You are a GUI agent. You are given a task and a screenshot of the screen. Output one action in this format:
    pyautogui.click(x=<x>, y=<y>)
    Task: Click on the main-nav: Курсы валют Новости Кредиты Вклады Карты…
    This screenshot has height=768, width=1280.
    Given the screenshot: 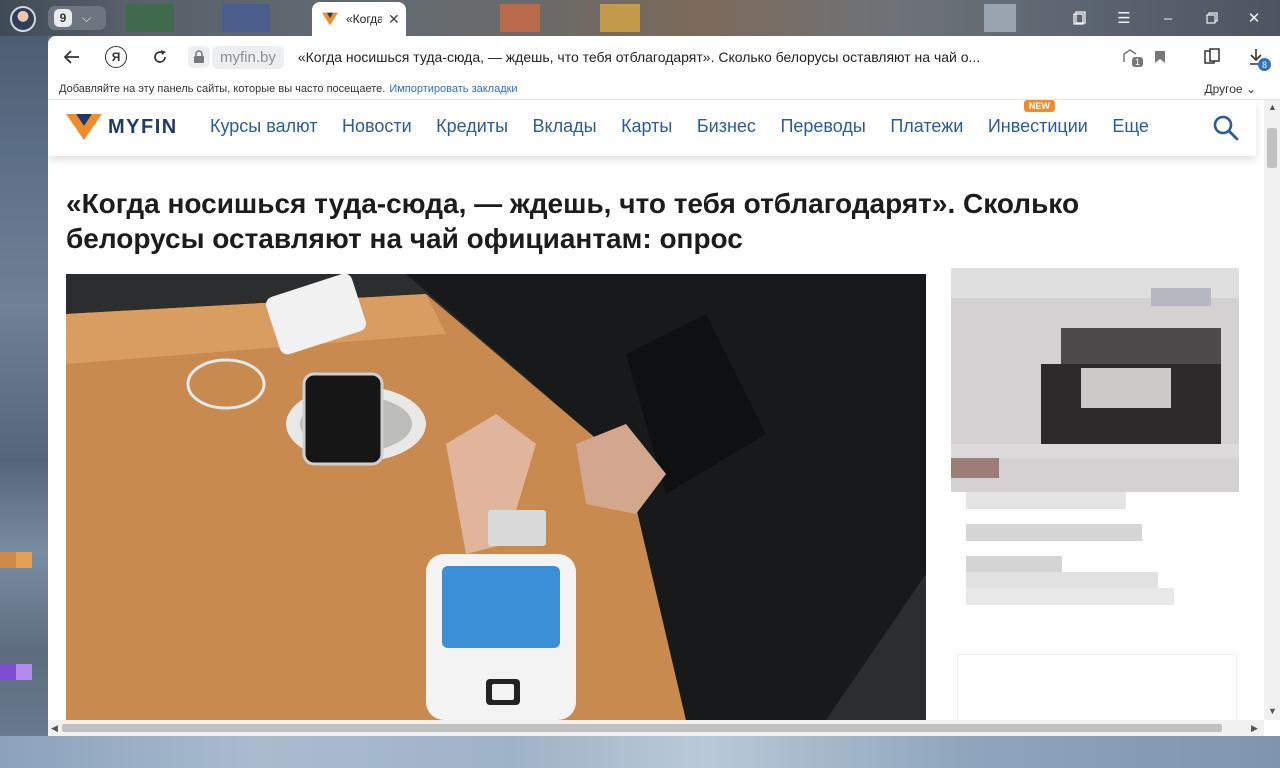 What is the action you would take?
    pyautogui.click(x=691, y=118)
    